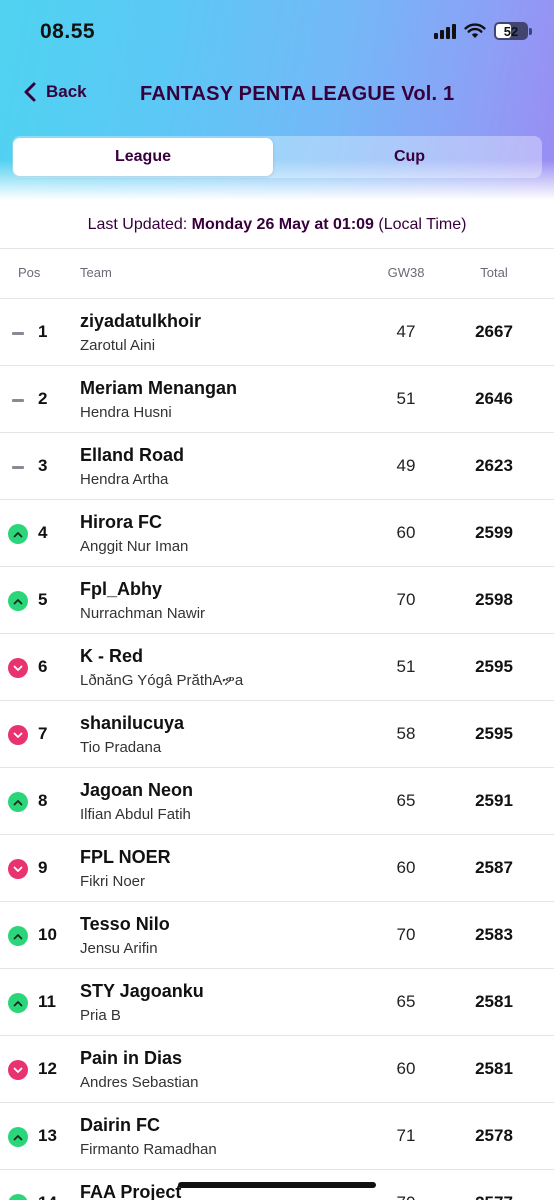 This screenshot has width=554, height=1200. Describe the element at coordinates (139, 224) in the screenshot. I see `last-updated-prefix: Last Updated:` at that location.